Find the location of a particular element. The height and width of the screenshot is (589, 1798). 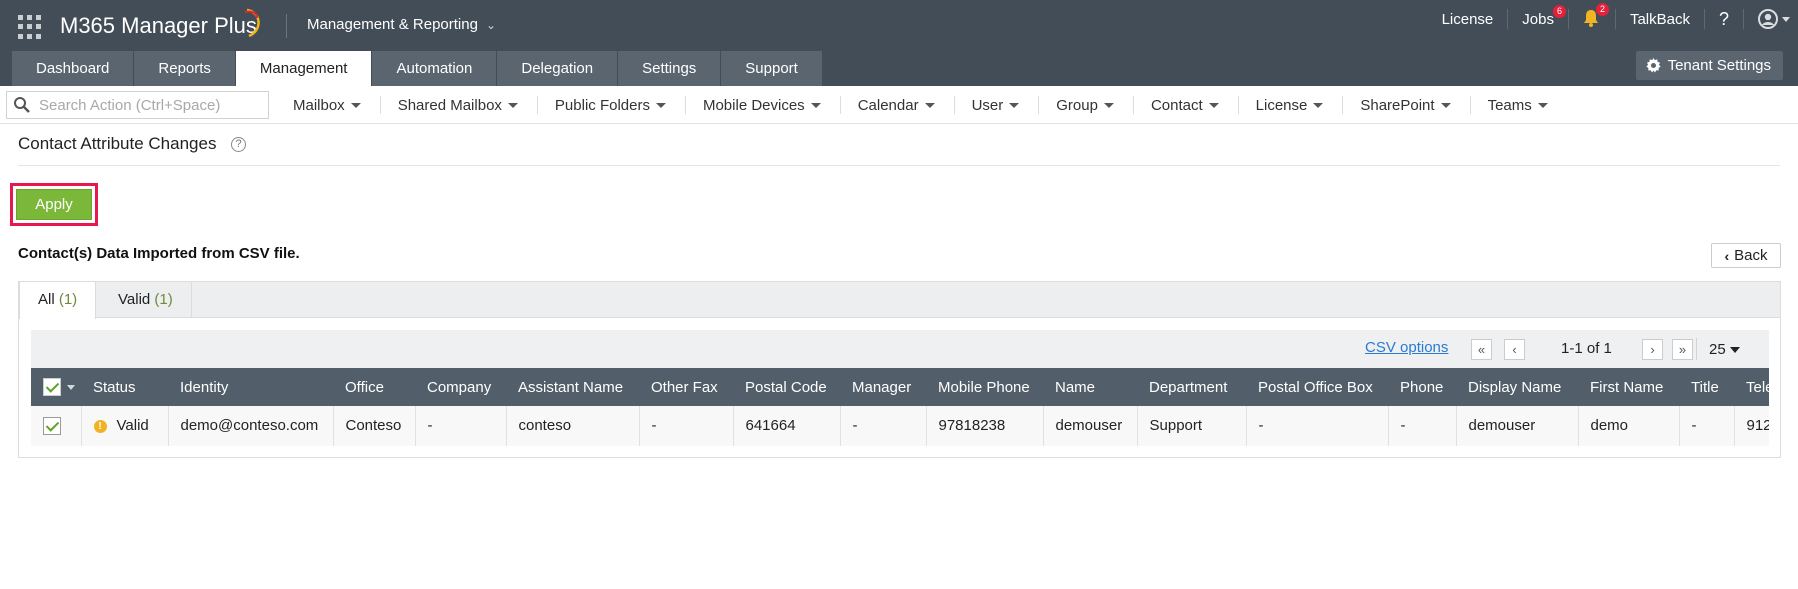

back-button: ‹ Back is located at coordinates (1746, 255).